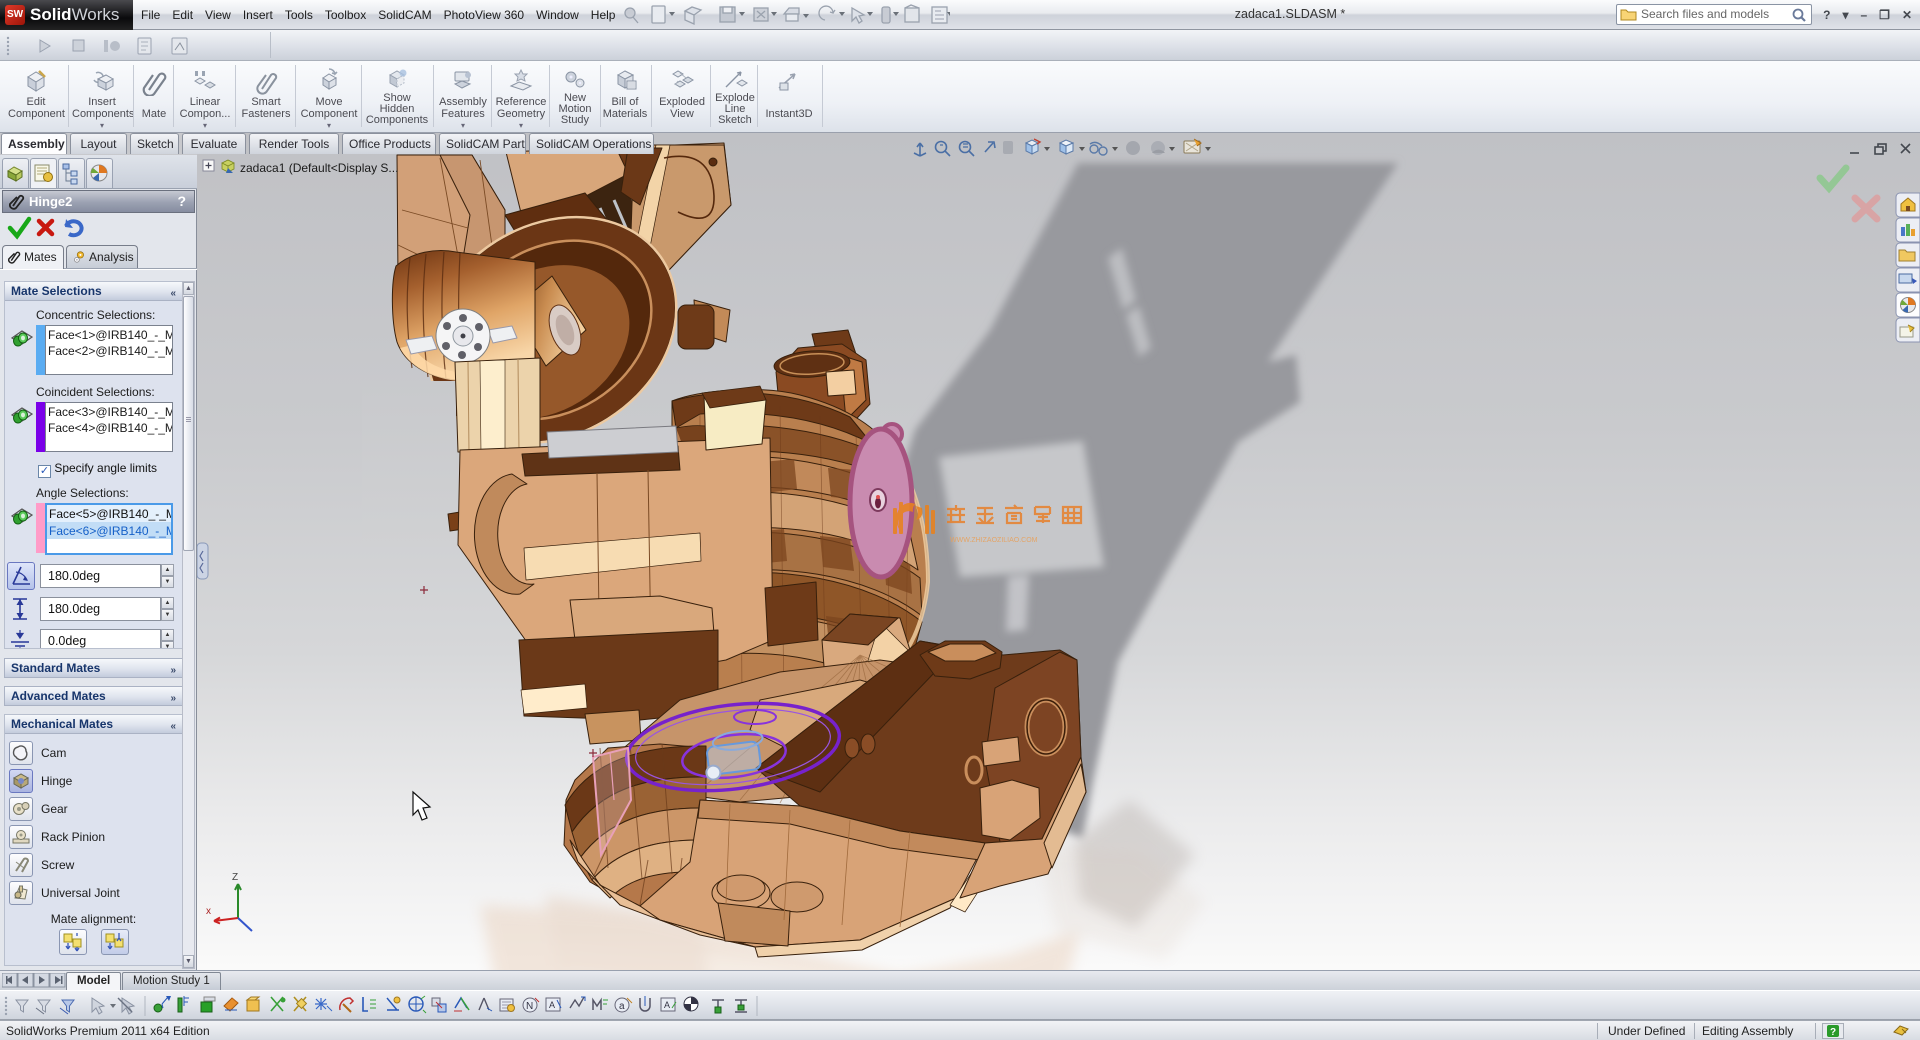 The image size is (1920, 1040). Describe the element at coordinates (529, 1006) in the screenshot. I see `svg-text: N` at that location.